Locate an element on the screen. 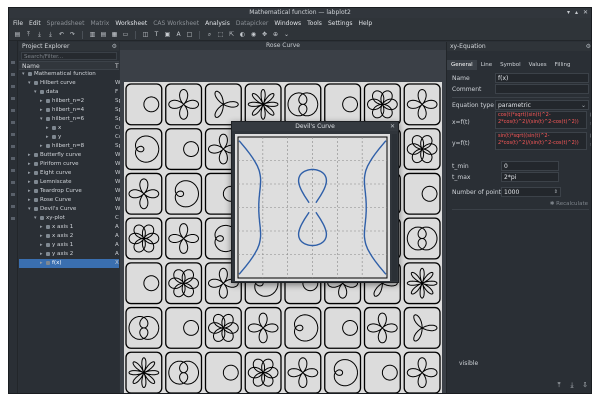 The height and width of the screenshot is (403, 600). save-icon: ⤓ is located at coordinates (50, 34).